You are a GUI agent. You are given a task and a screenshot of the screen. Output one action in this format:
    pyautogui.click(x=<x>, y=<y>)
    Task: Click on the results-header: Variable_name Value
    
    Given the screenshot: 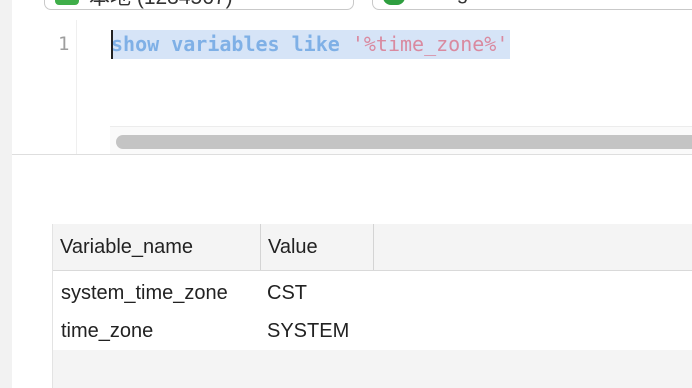 What is the action you would take?
    pyautogui.click(x=372, y=247)
    